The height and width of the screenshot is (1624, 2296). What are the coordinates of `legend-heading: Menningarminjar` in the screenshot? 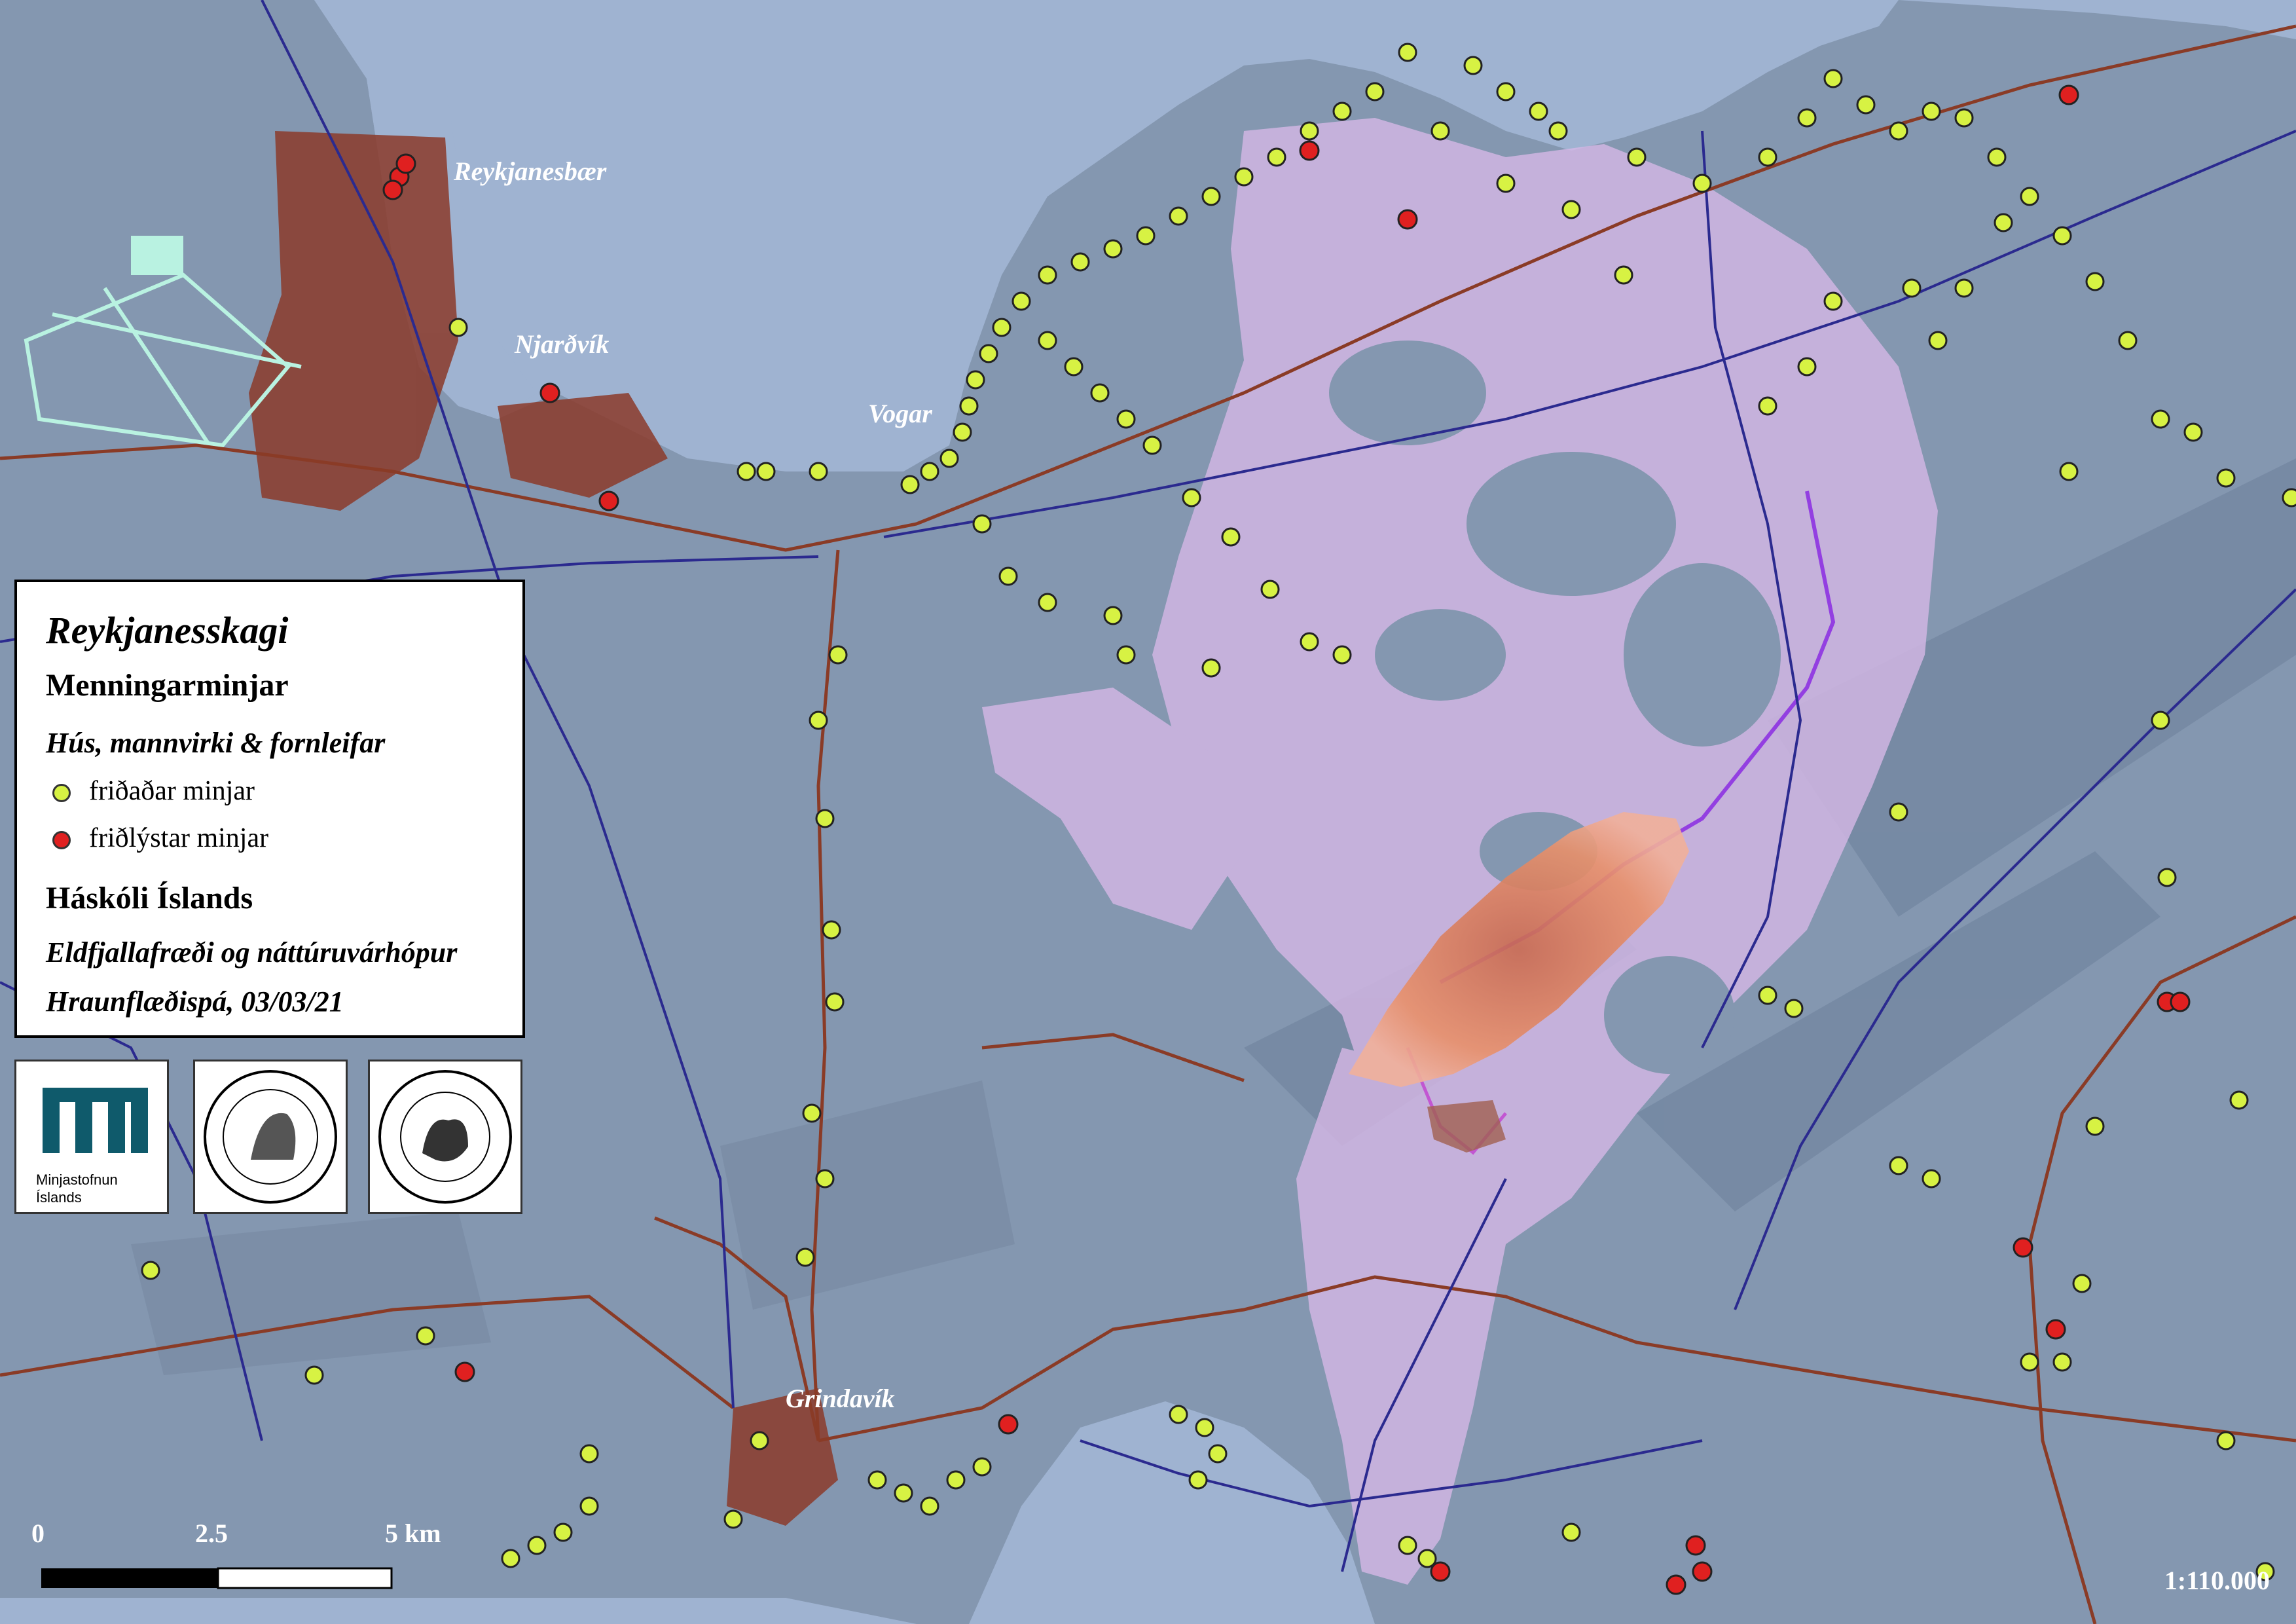 It's located at (167, 685).